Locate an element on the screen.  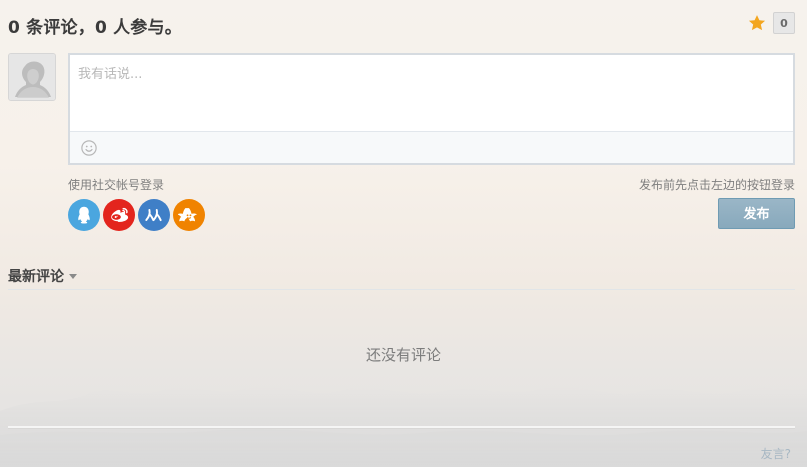
comment-input is located at coordinates (431, 94).